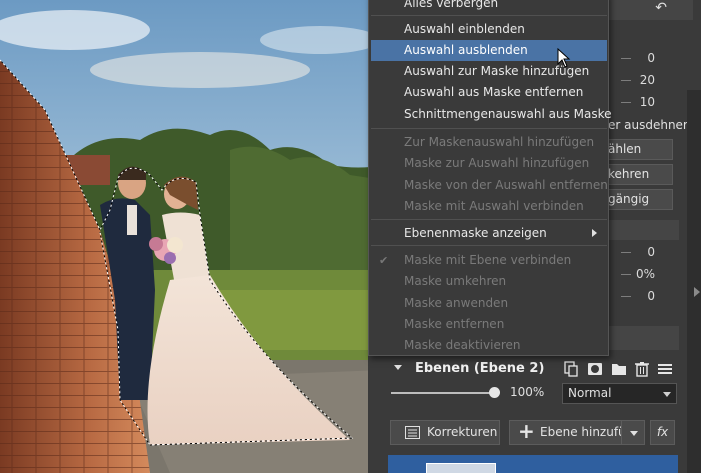 The width and height of the screenshot is (701, 473). Describe the element at coordinates (412, 432) in the screenshot. I see `adjustments-icon` at that location.